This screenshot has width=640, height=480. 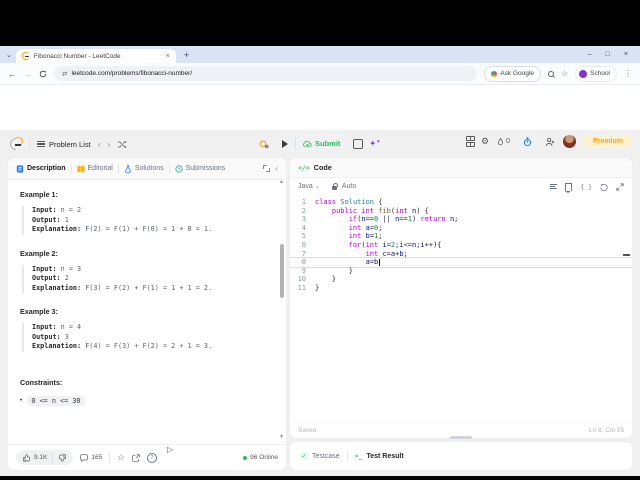 I want to click on window-close-button: ×, so click(x=626, y=54).